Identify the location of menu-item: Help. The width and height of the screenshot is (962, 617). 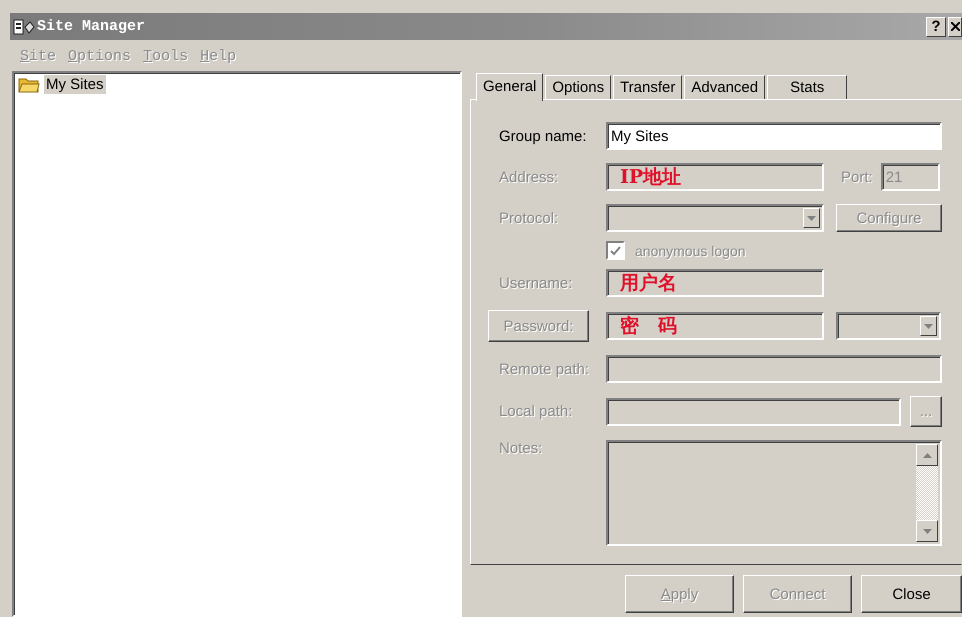
(218, 56).